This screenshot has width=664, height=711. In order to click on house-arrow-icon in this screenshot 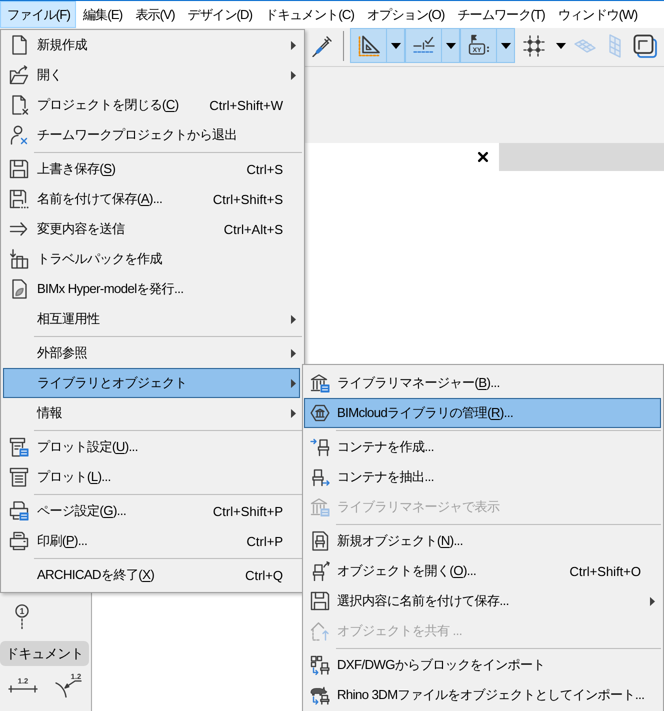, I will do `click(320, 631)`.